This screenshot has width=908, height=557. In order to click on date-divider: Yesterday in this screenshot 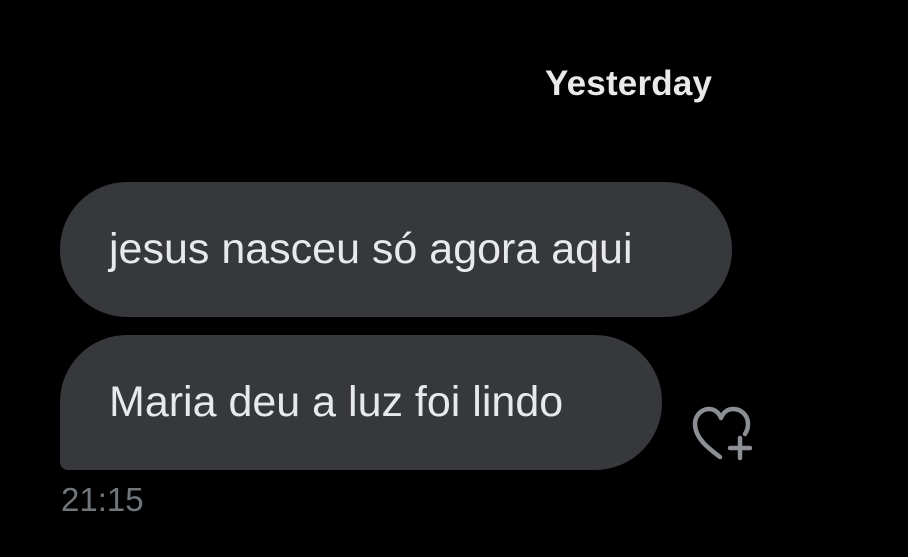, I will do `click(629, 83)`.